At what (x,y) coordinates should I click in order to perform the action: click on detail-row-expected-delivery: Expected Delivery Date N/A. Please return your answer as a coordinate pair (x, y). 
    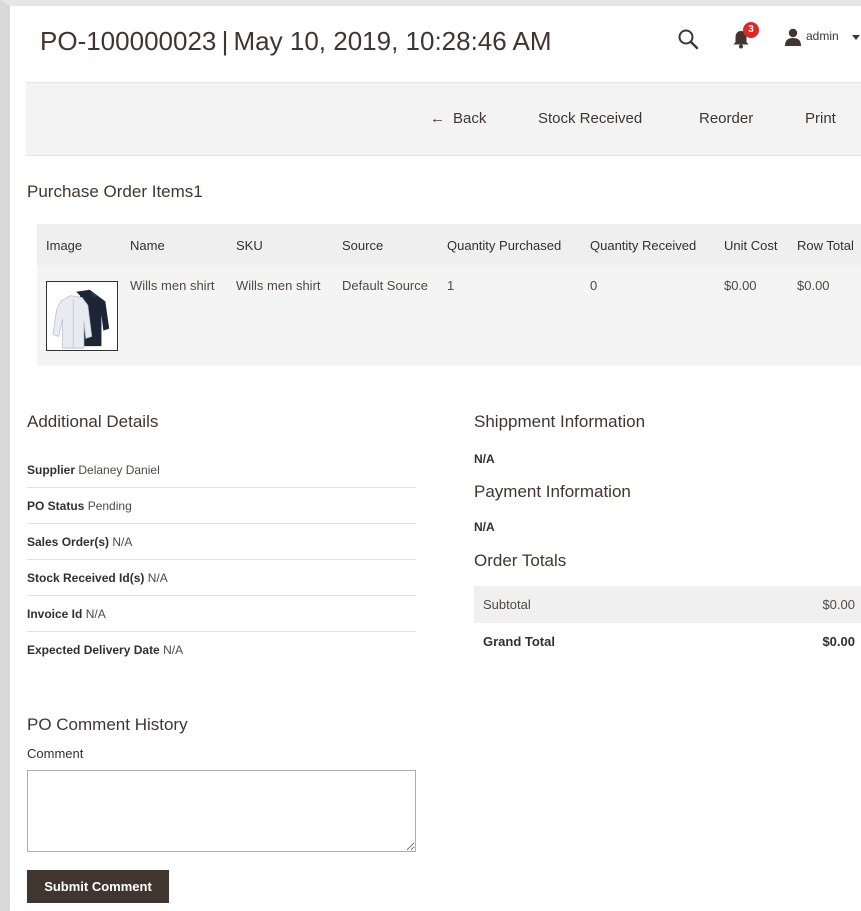
    Looking at the image, I should click on (221, 650).